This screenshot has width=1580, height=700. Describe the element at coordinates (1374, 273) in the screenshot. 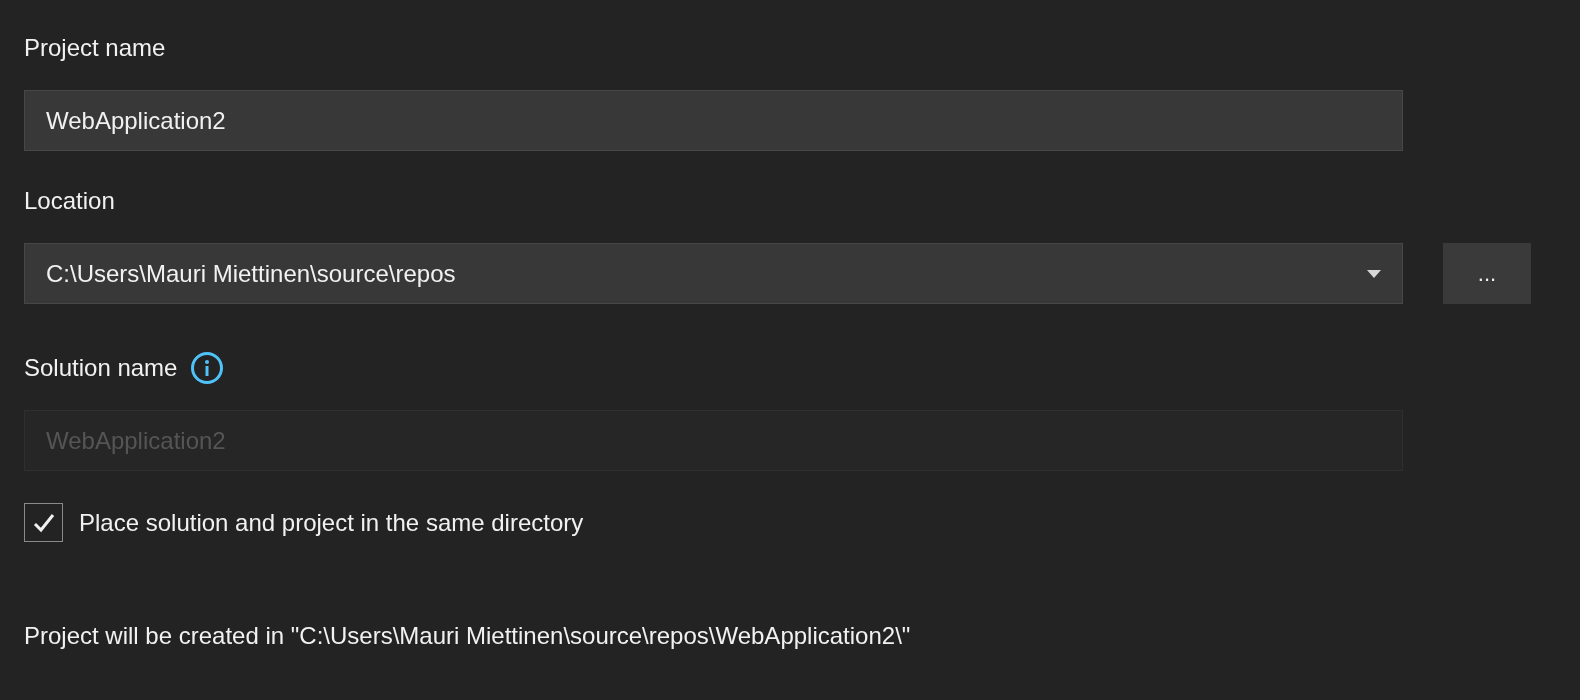

I see `caret-icon` at that location.